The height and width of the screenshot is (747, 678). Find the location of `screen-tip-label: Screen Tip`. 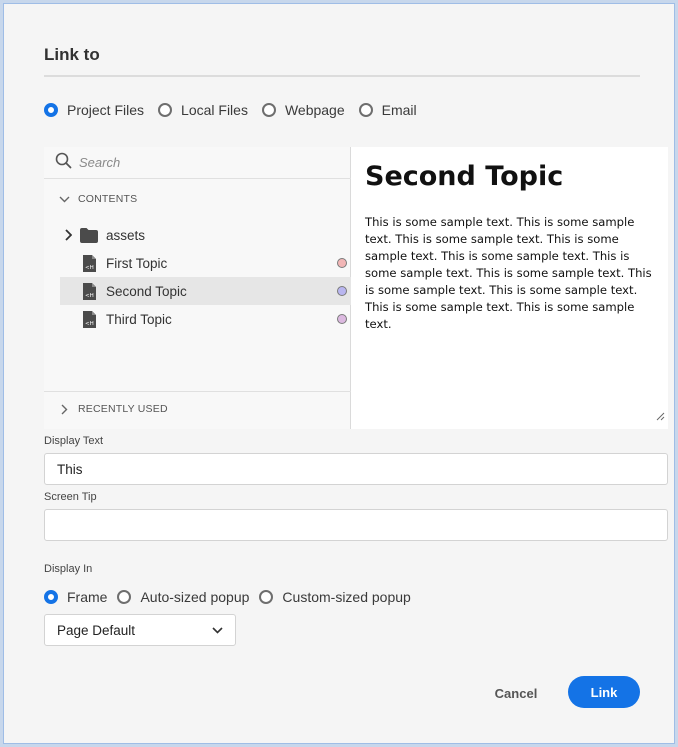

screen-tip-label: Screen Tip is located at coordinates (70, 497).